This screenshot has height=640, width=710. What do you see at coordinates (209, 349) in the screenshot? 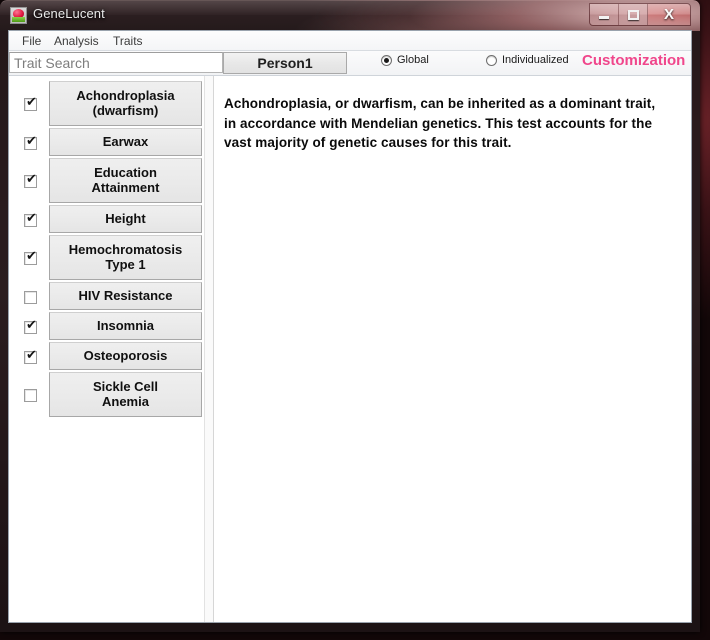
I see `pane-splitter` at bounding box center [209, 349].